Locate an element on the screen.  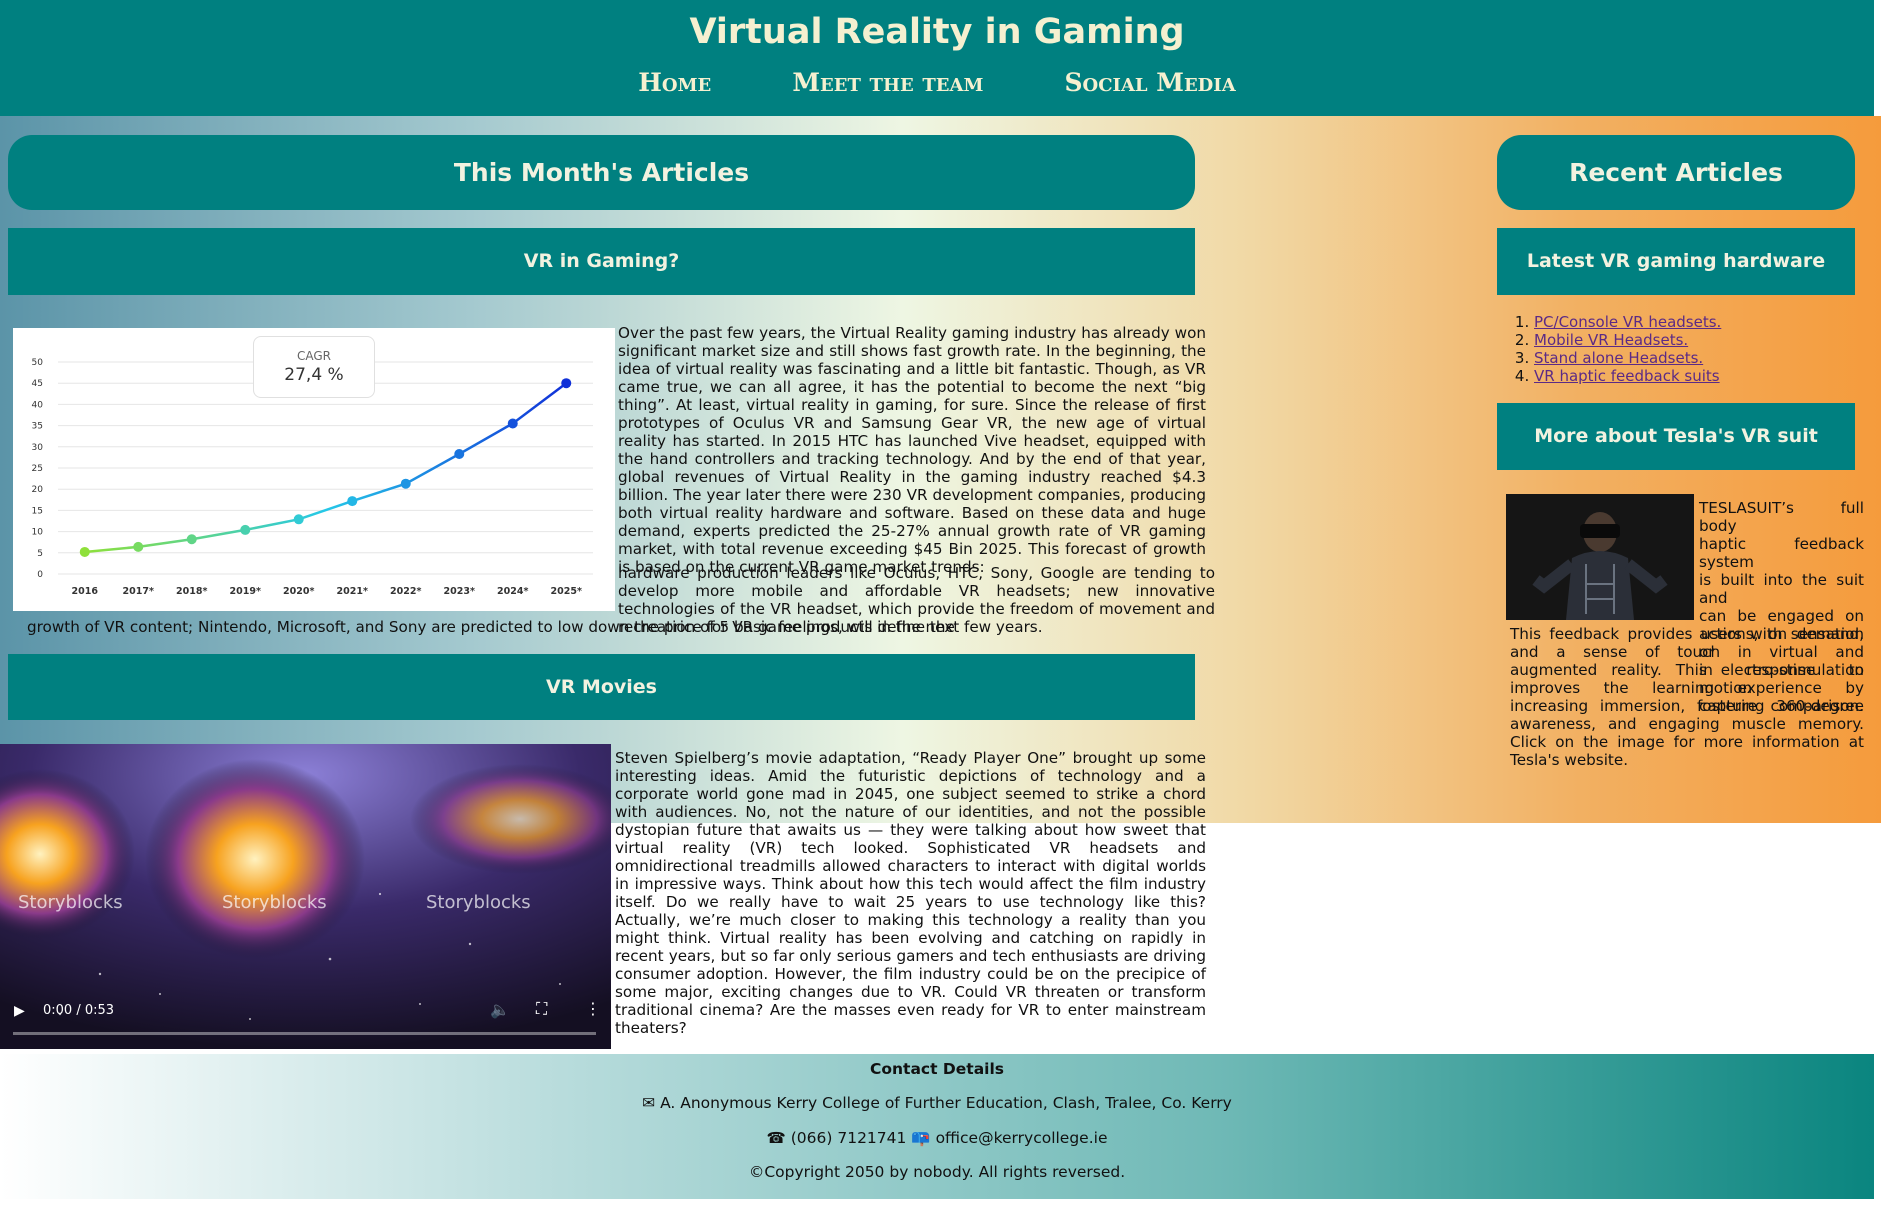
x-tick-label: 2023* is located at coordinates (459, 591).